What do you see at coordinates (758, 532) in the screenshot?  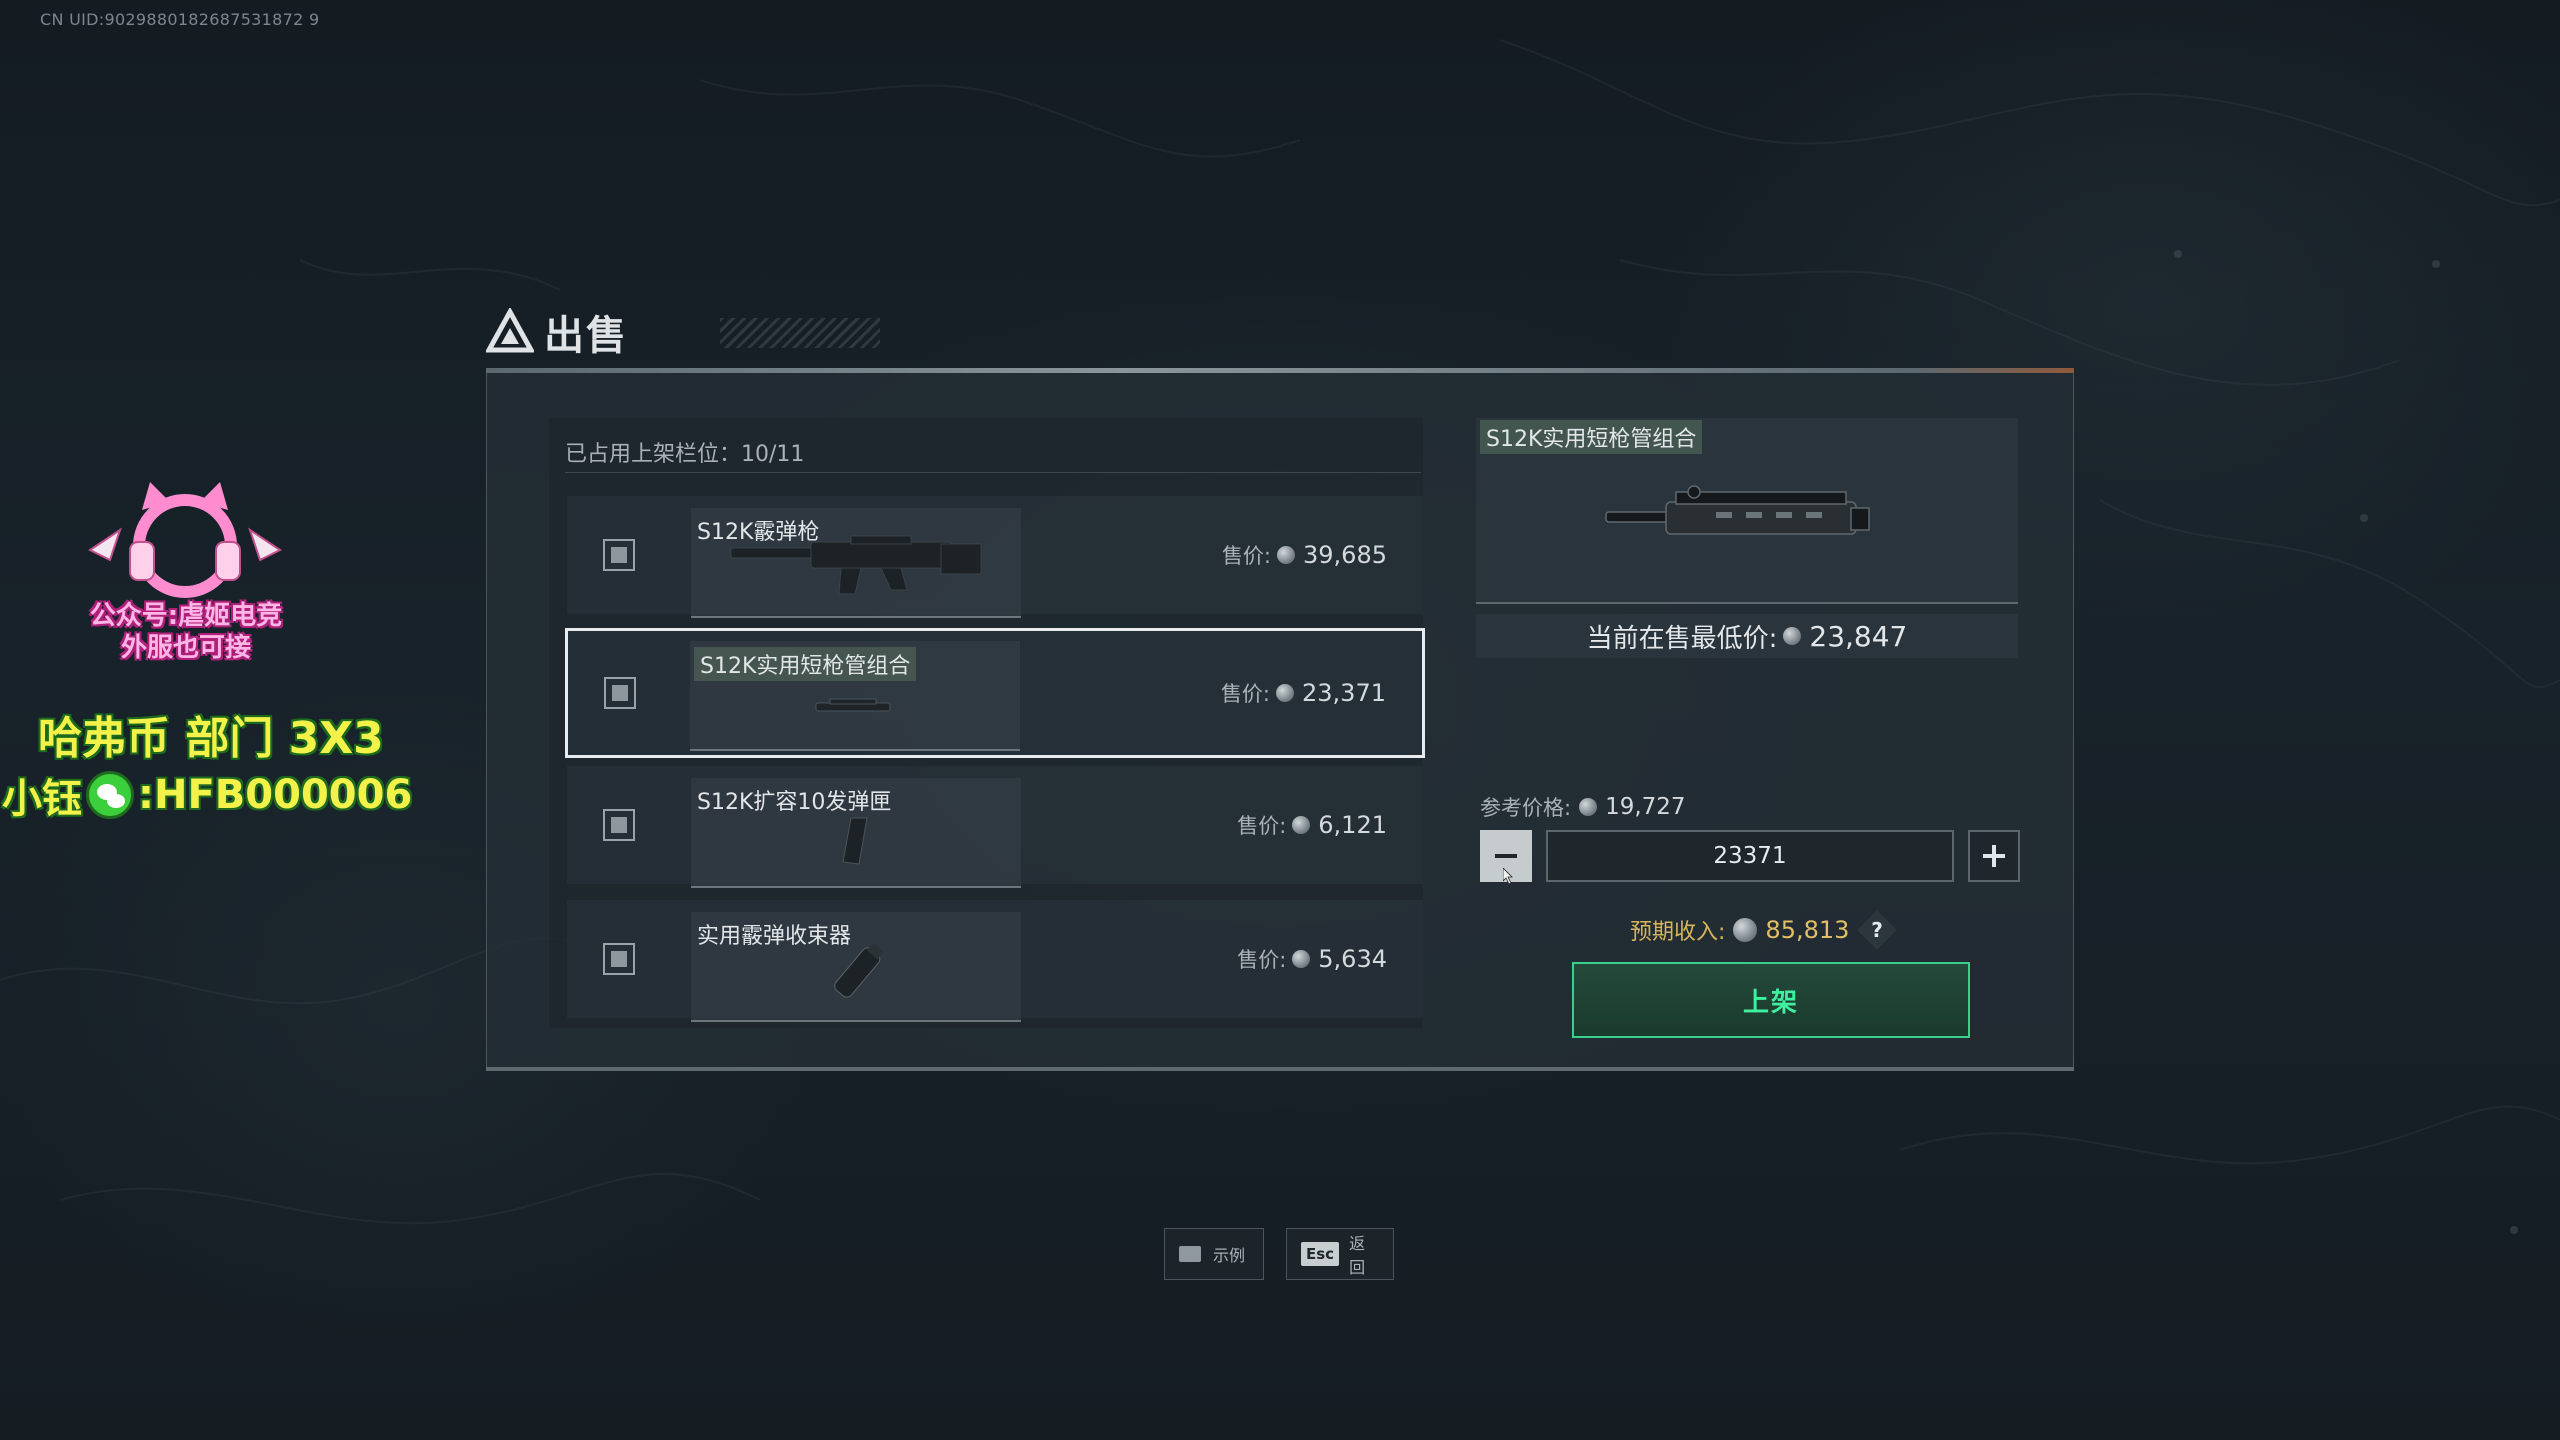 I see `item-name: S12K霰弹枪` at bounding box center [758, 532].